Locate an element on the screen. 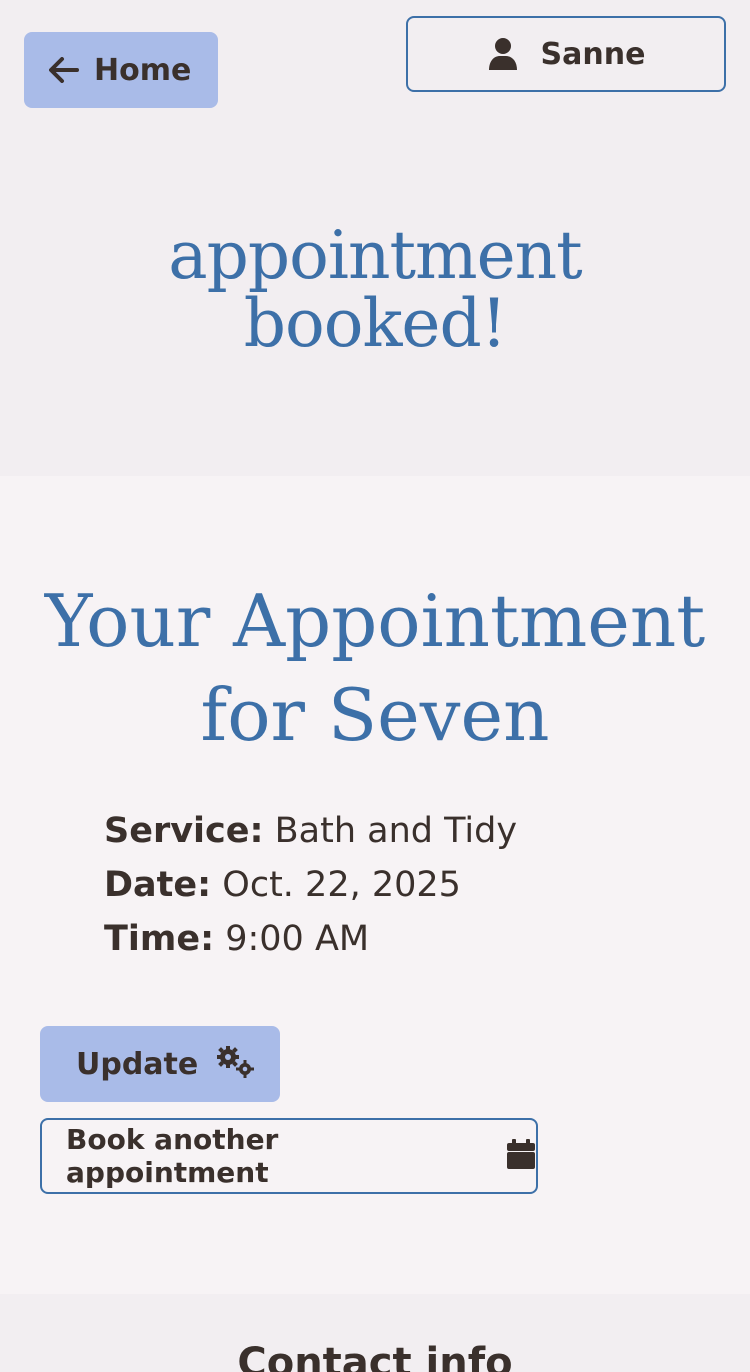 This screenshot has width=750, height=1372. footer: Contact info is located at coordinates (375, 1333).